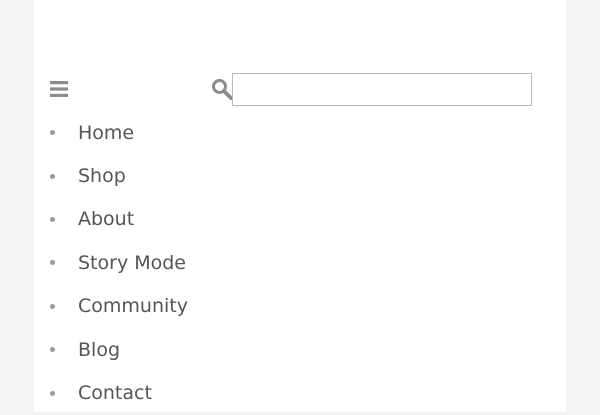 The width and height of the screenshot is (600, 415). What do you see at coordinates (106, 133) in the screenshot?
I see `nav-link-home: Home` at bounding box center [106, 133].